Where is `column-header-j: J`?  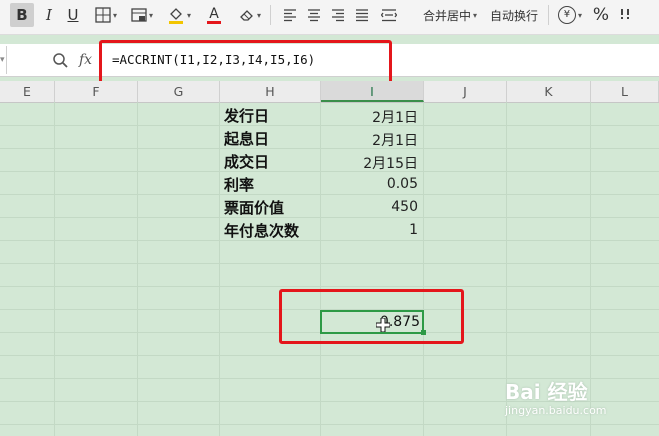
column-header-j: J is located at coordinates (465, 91).